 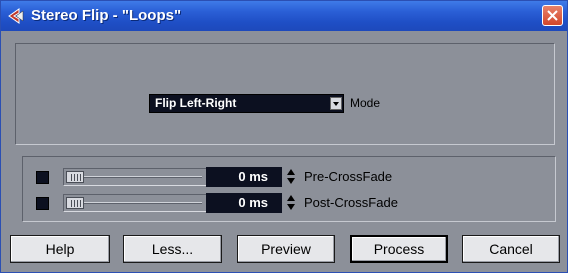 I want to click on close-icon, so click(x=552, y=15).